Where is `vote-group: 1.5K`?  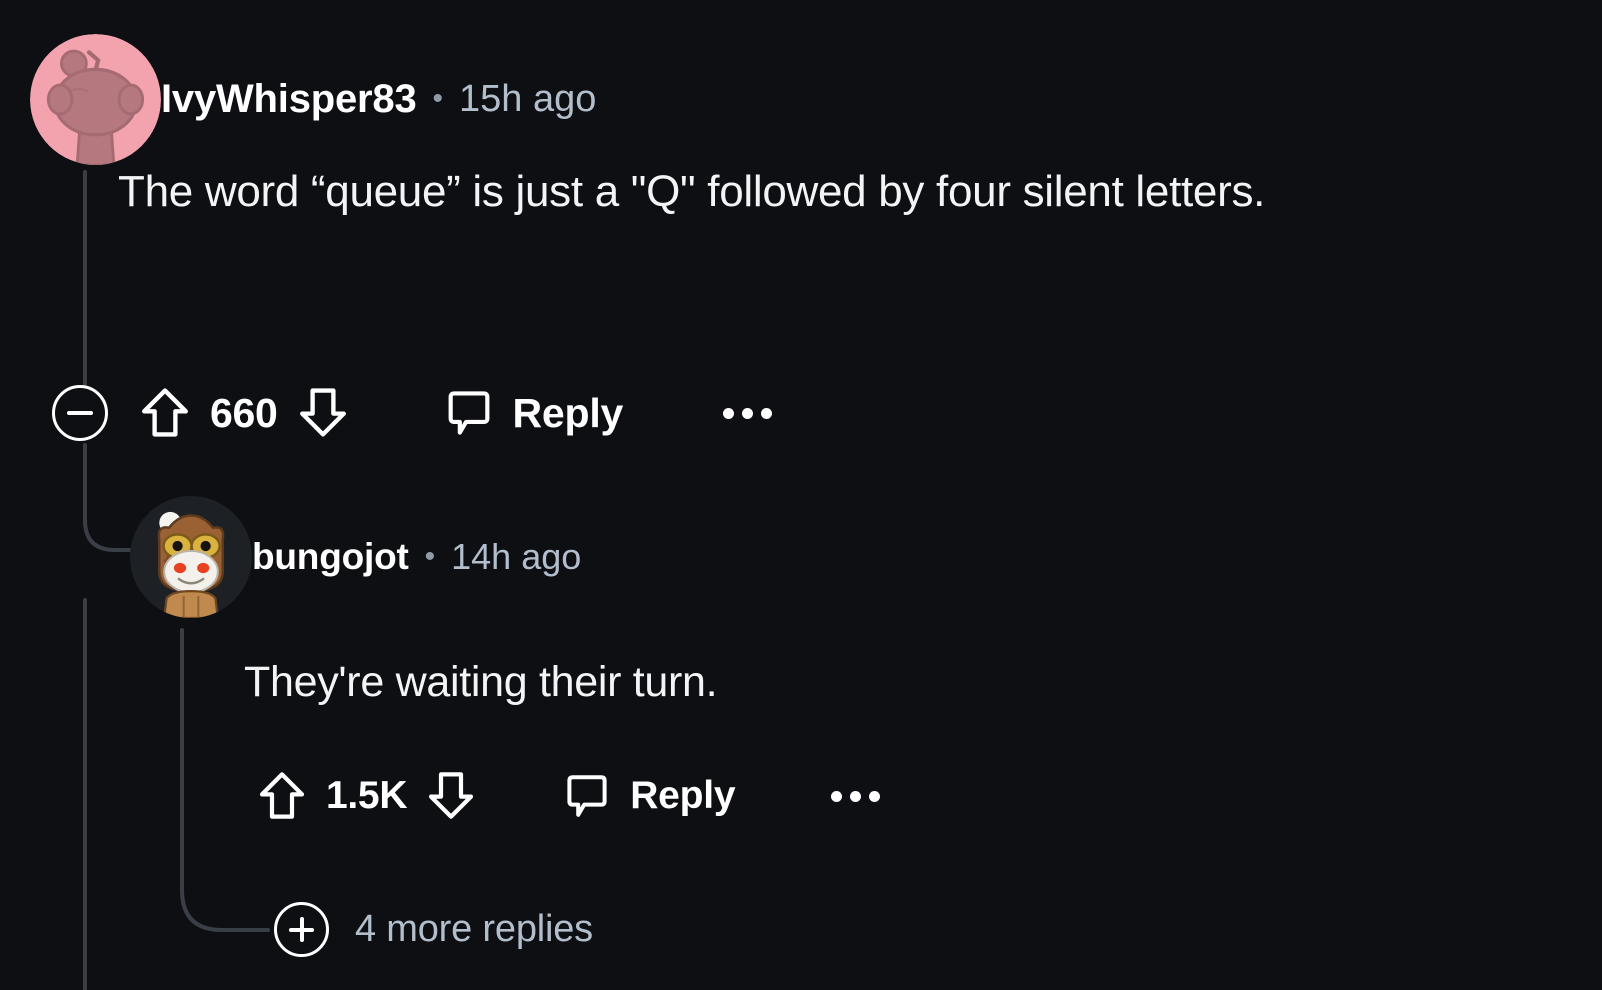
vote-group: 1.5K is located at coordinates (366, 796).